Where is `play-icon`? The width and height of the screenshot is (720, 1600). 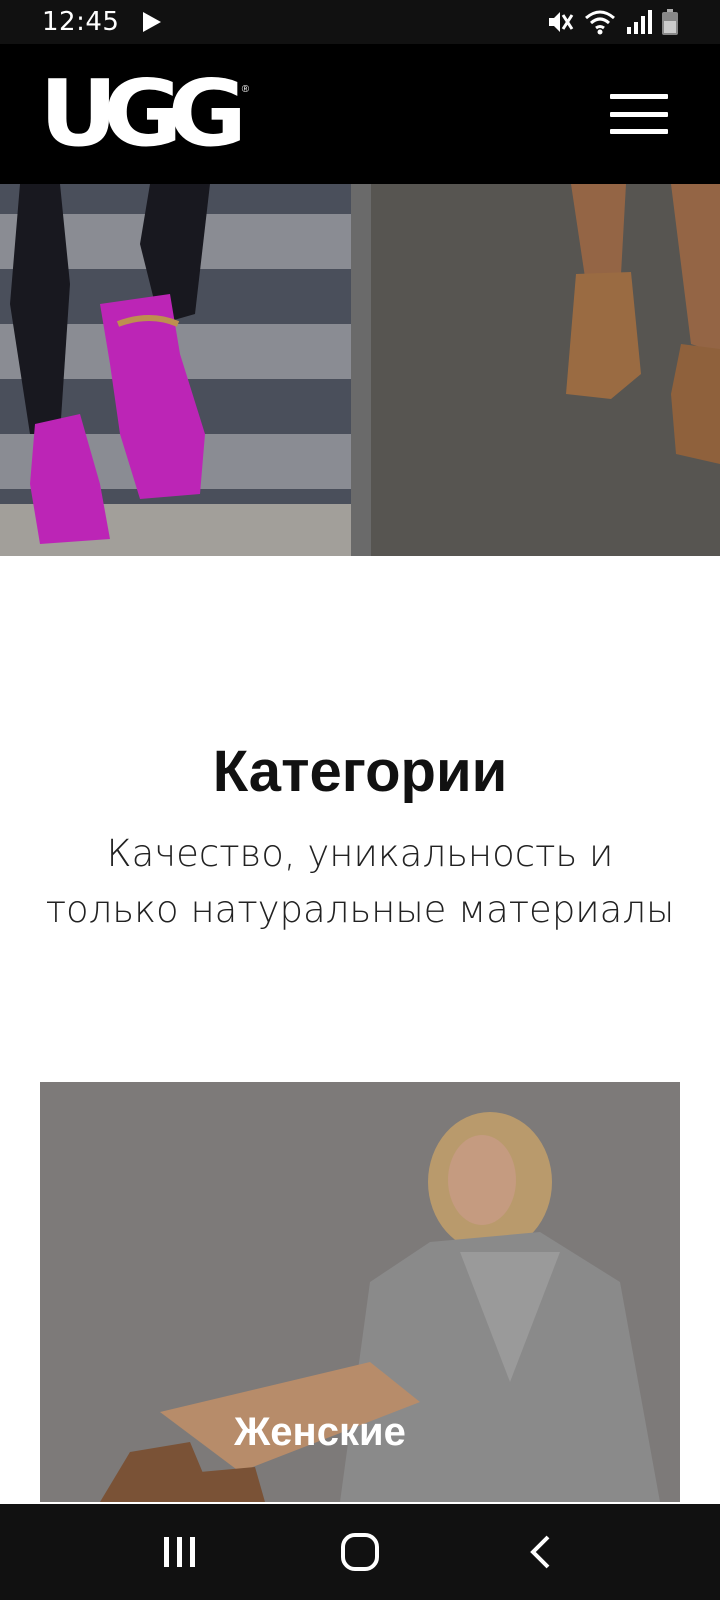
play-icon is located at coordinates (152, 22).